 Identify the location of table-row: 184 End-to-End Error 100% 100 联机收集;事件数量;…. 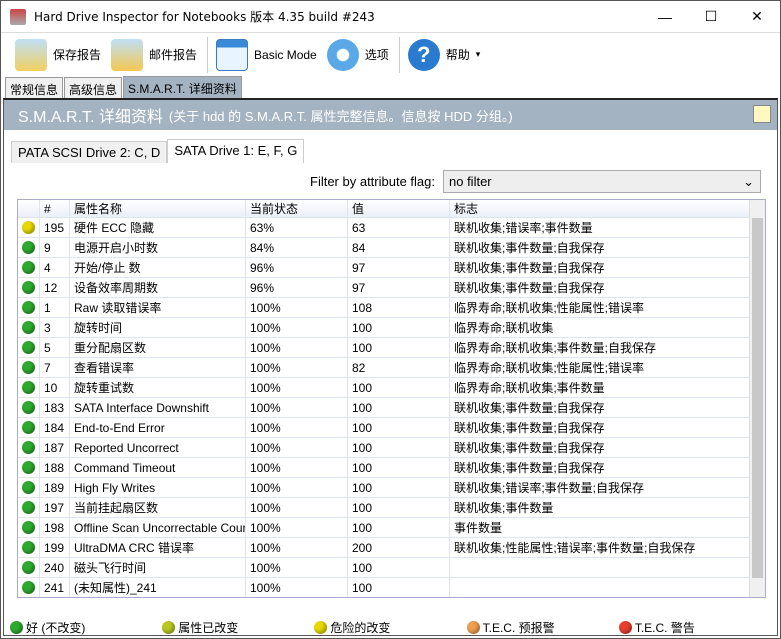
(391, 428).